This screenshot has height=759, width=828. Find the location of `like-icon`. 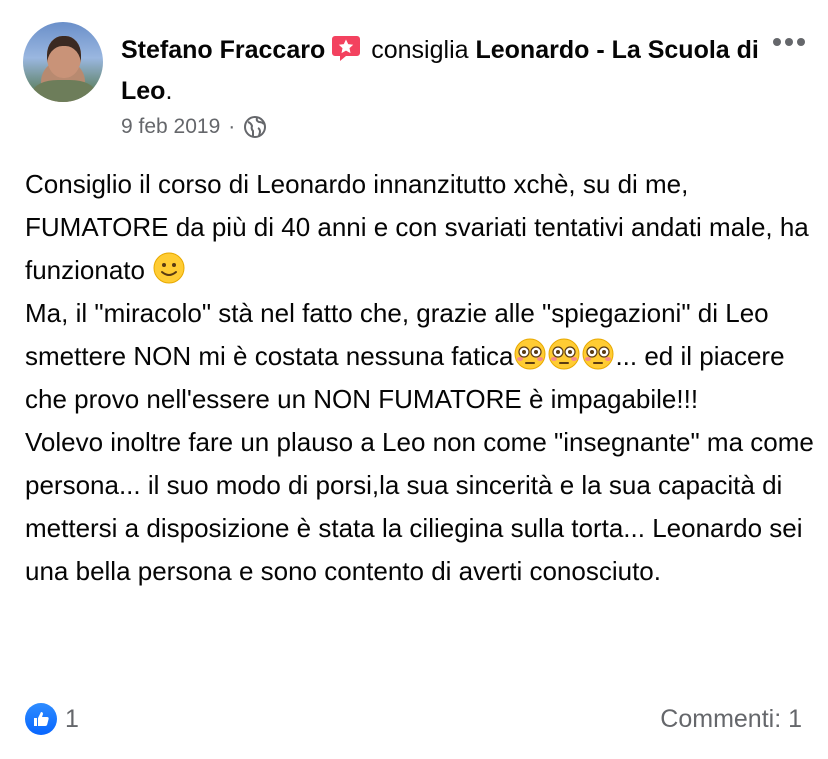

like-icon is located at coordinates (41, 719).